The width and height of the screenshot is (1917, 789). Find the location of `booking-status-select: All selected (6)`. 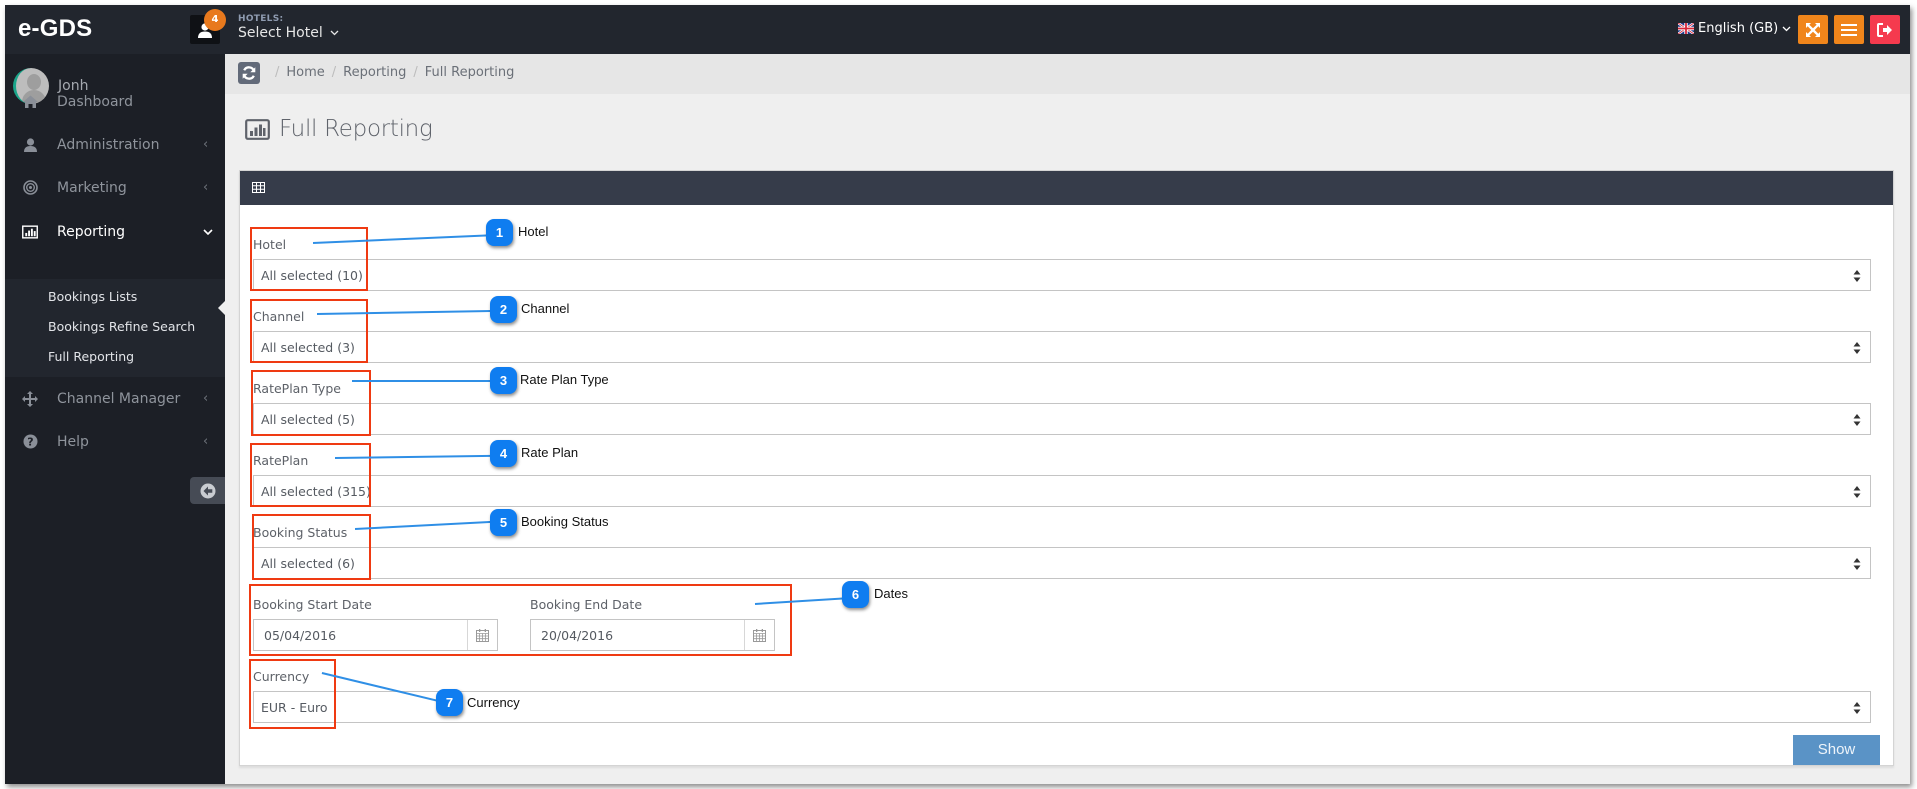

booking-status-select: All selected (6) is located at coordinates (1062, 563).